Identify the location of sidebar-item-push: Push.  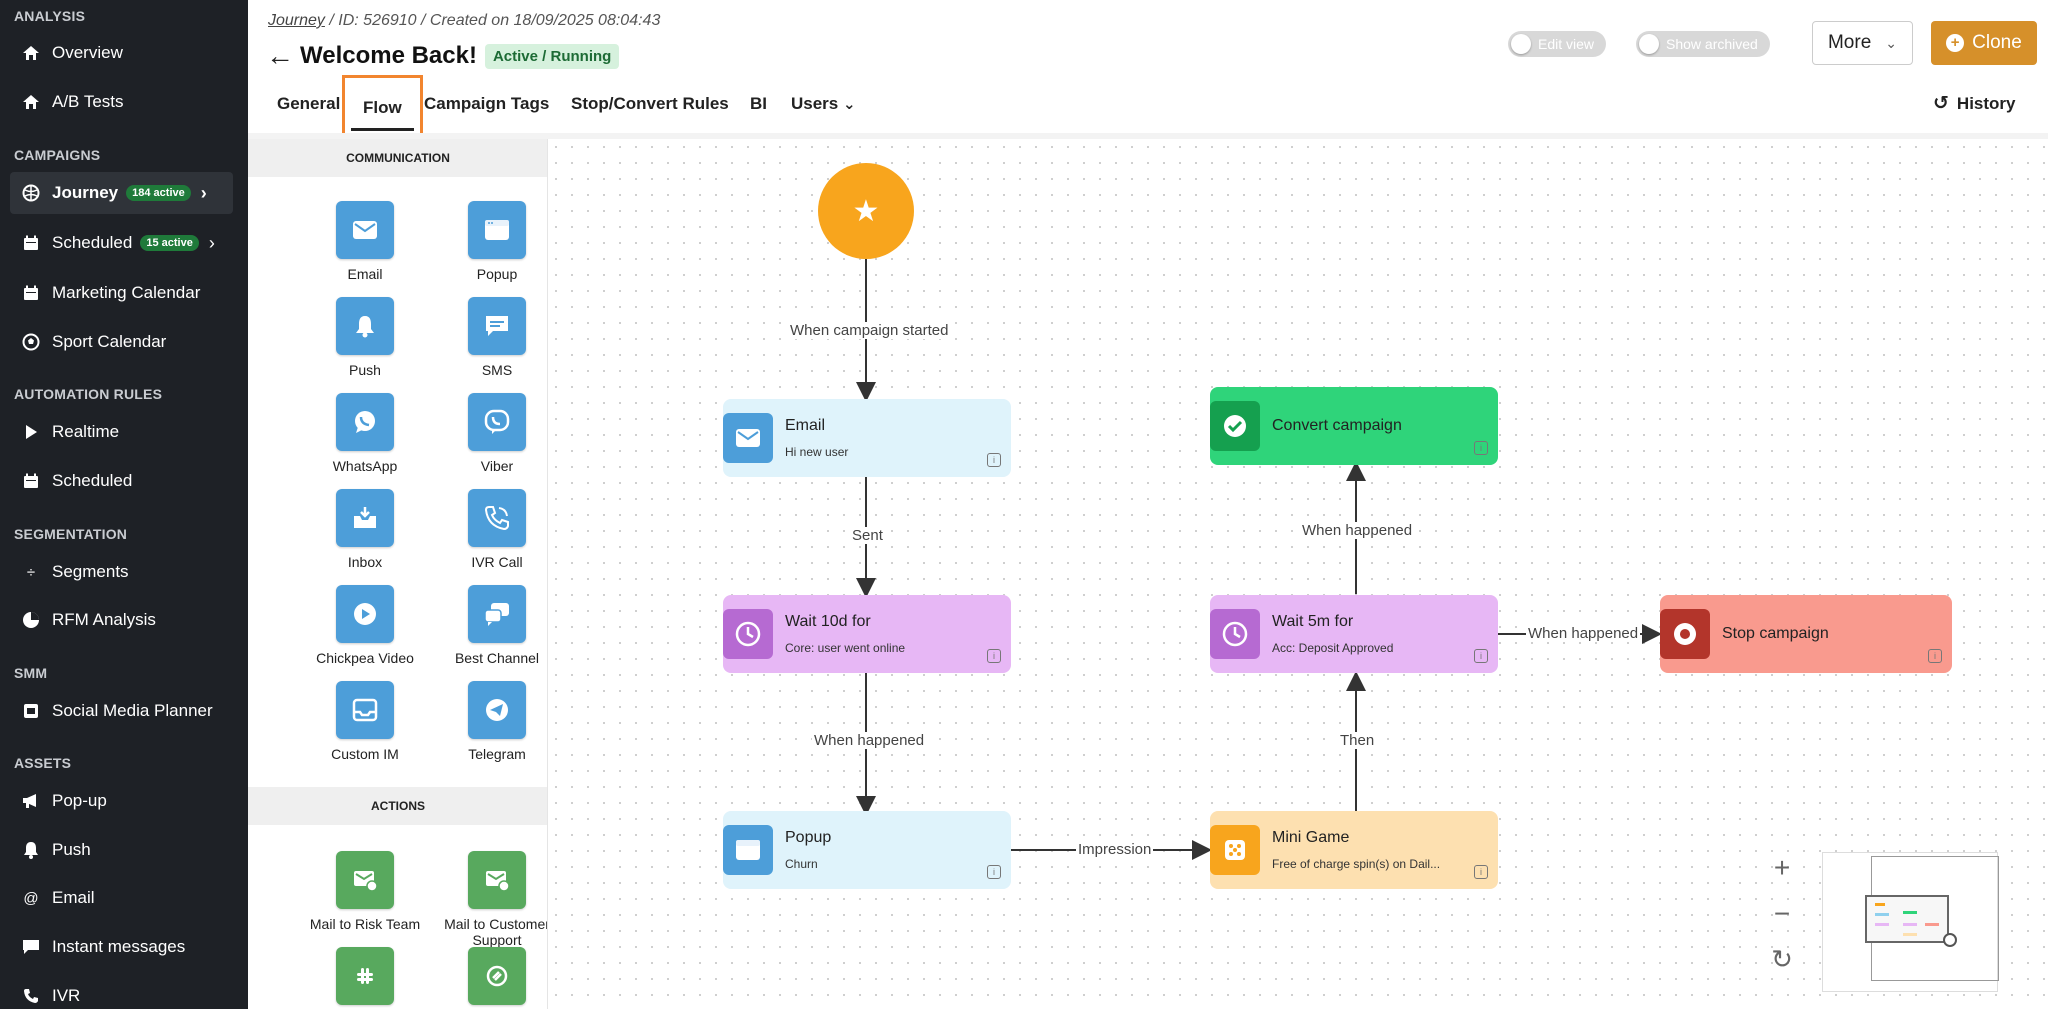
(121, 850).